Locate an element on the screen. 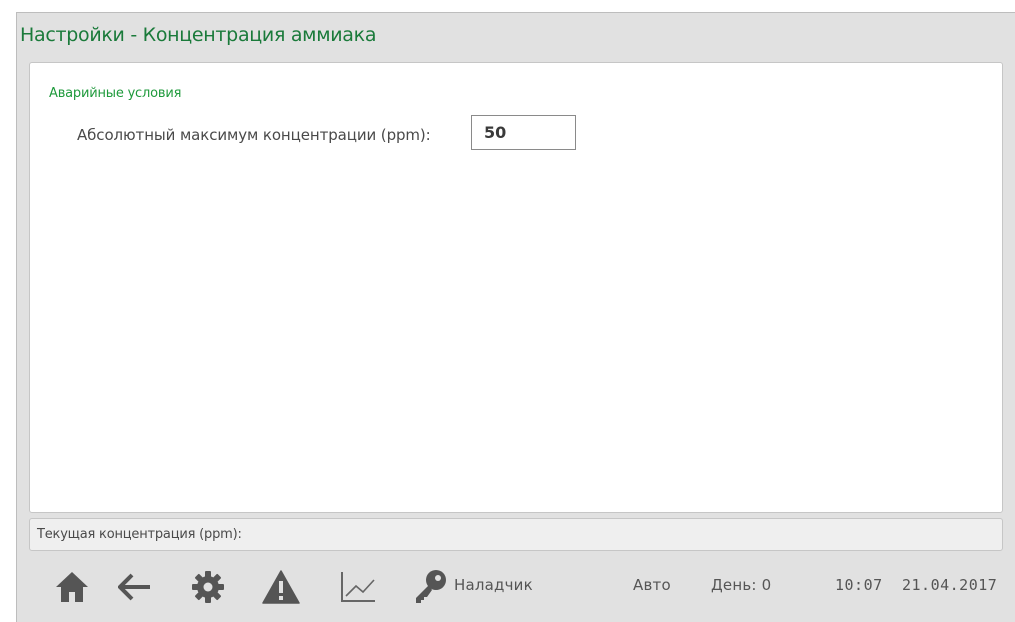  alarms-button is located at coordinates (281, 587).